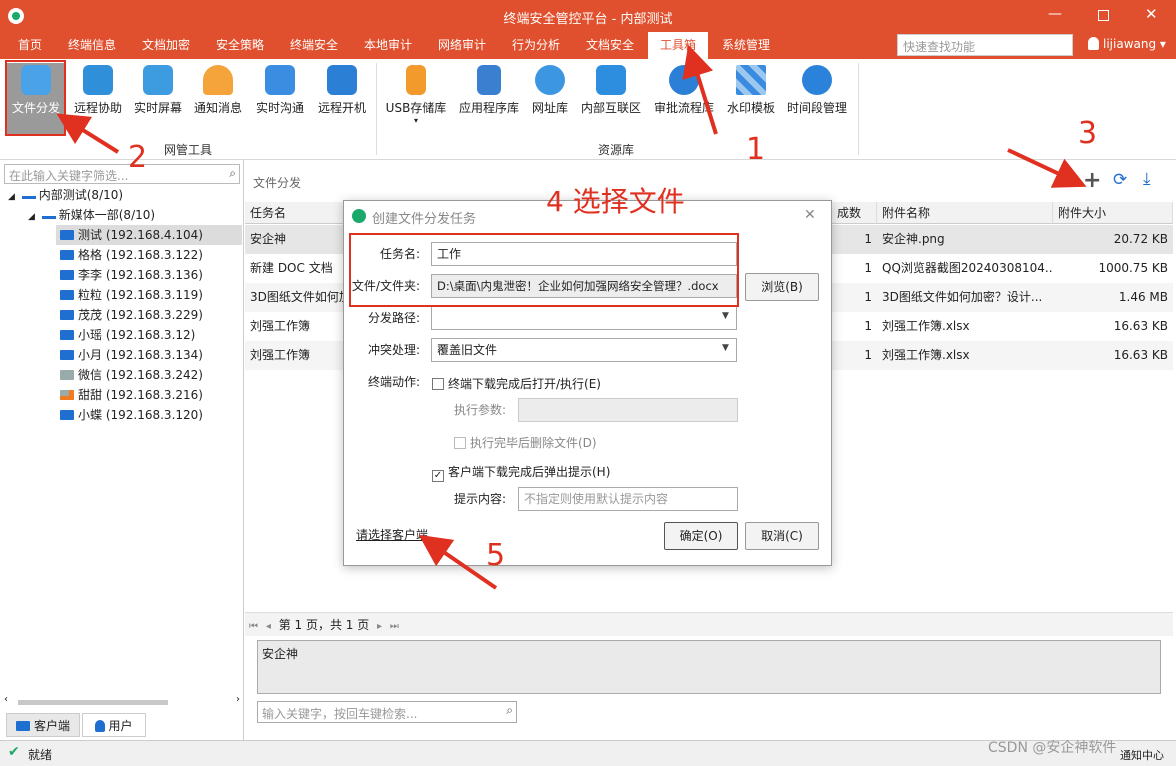 The width and height of the screenshot is (1176, 766). I want to click on user-name: lijiawang, so click(1130, 44).